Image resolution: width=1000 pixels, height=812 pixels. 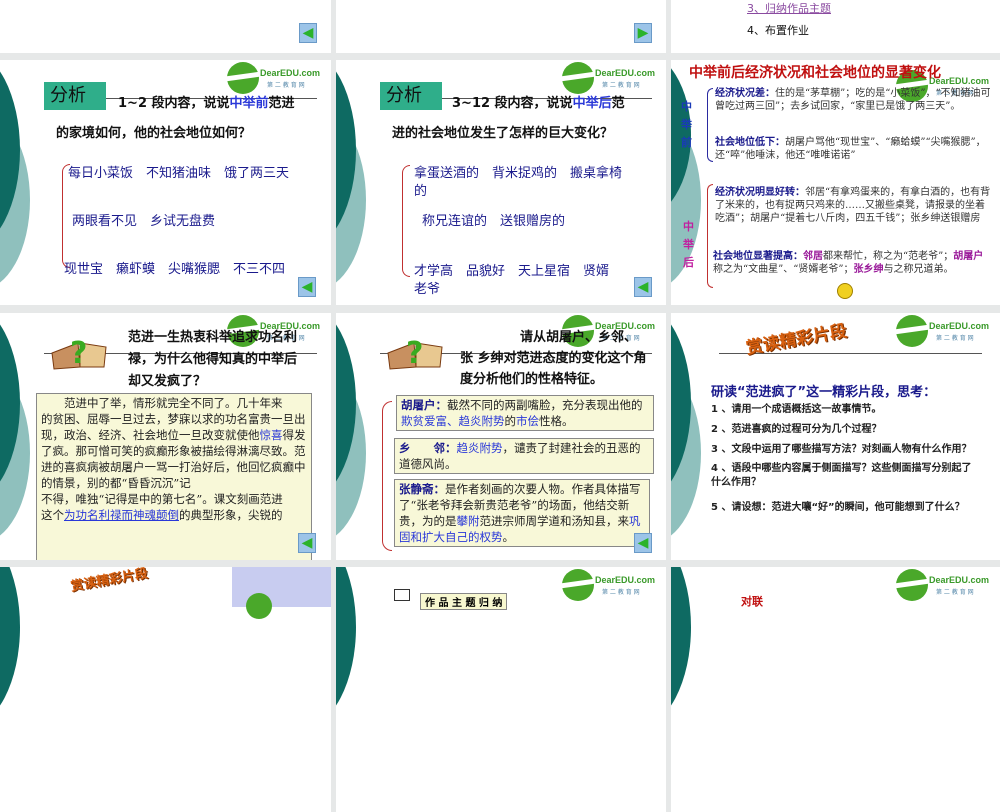 What do you see at coordinates (838, 507) in the screenshot?
I see `question-item: 5 、请设想：范进大嚷“好”的瞬间，他可能想到了什么？` at bounding box center [838, 507].